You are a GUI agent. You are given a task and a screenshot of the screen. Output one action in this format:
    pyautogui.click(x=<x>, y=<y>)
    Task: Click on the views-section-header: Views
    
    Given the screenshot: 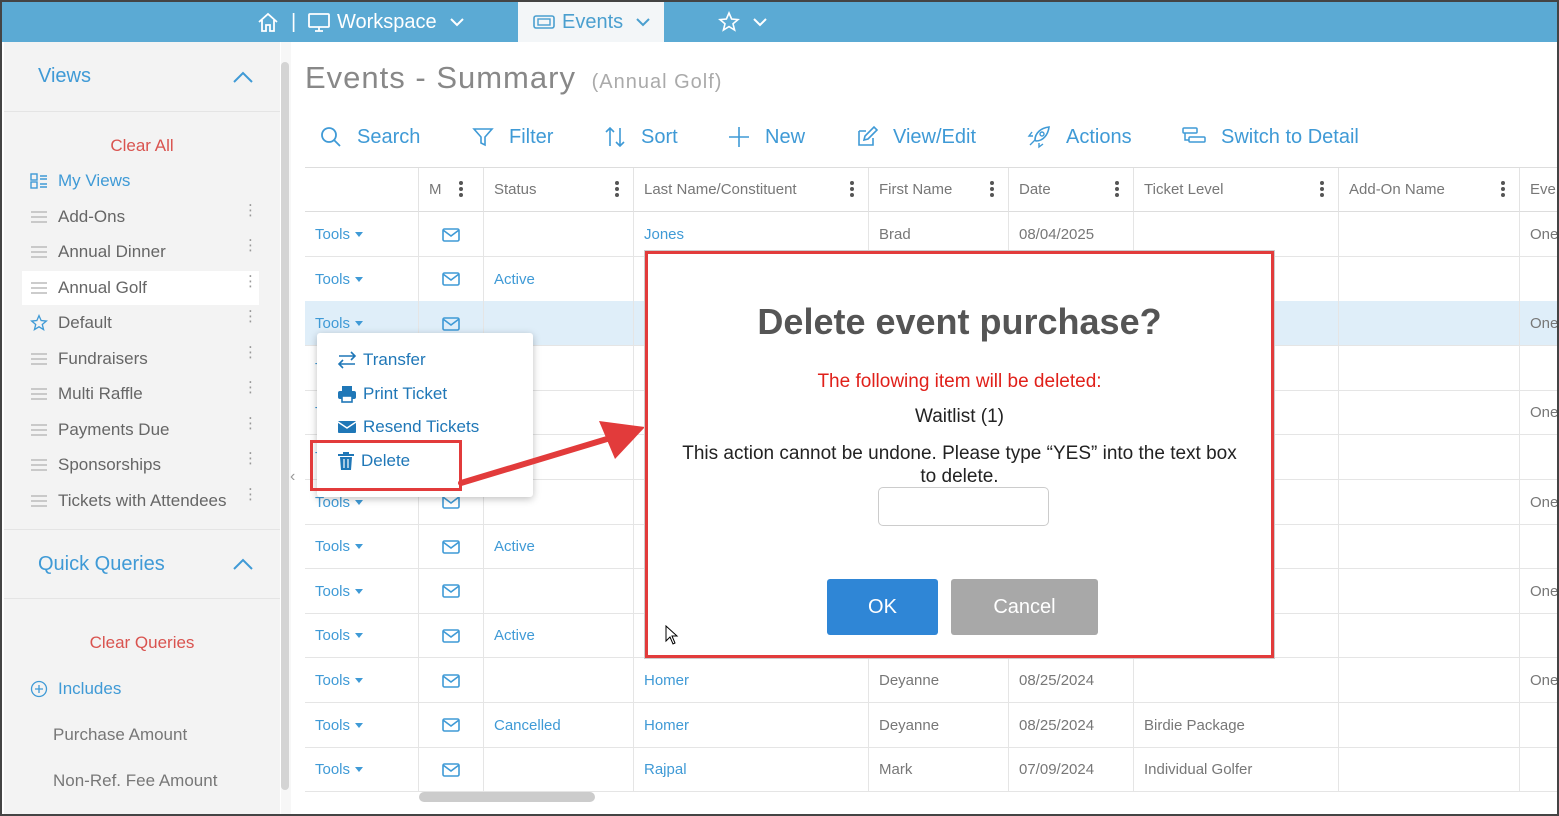 What is the action you would take?
    pyautogui.click(x=142, y=77)
    